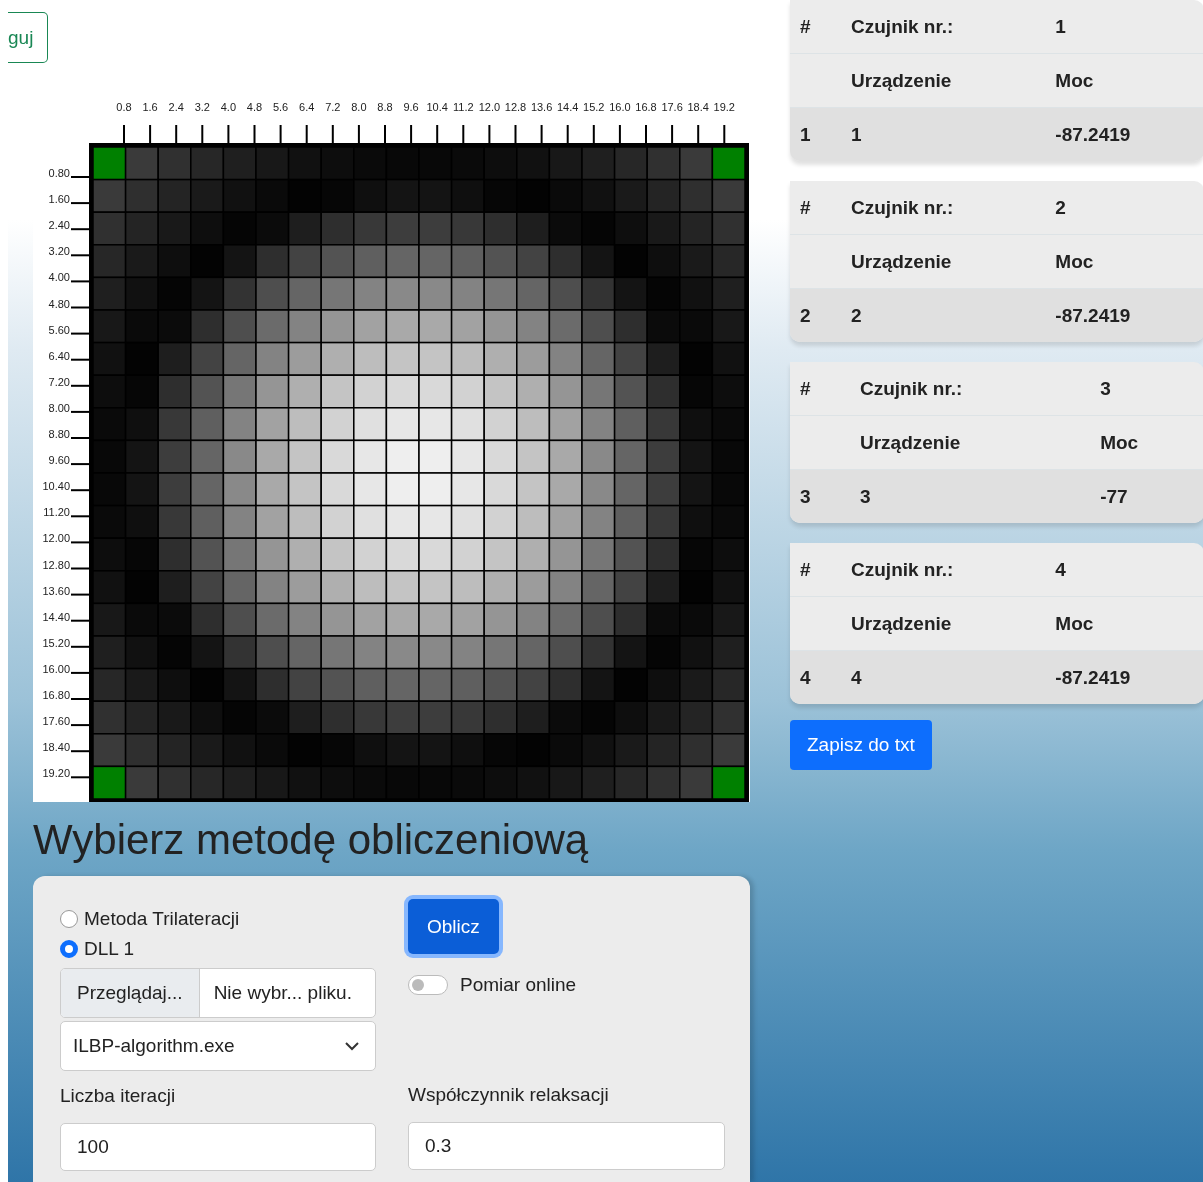  I want to click on y-tick-label: 7.20, so click(59, 381).